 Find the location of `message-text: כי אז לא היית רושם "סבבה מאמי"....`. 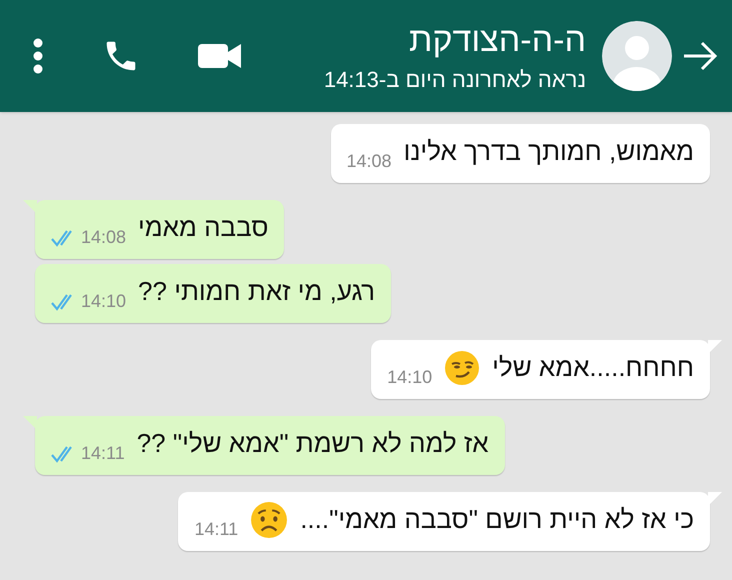

message-text: כי אז לא היית רושם "סבבה מאמי".... is located at coordinates (497, 519).